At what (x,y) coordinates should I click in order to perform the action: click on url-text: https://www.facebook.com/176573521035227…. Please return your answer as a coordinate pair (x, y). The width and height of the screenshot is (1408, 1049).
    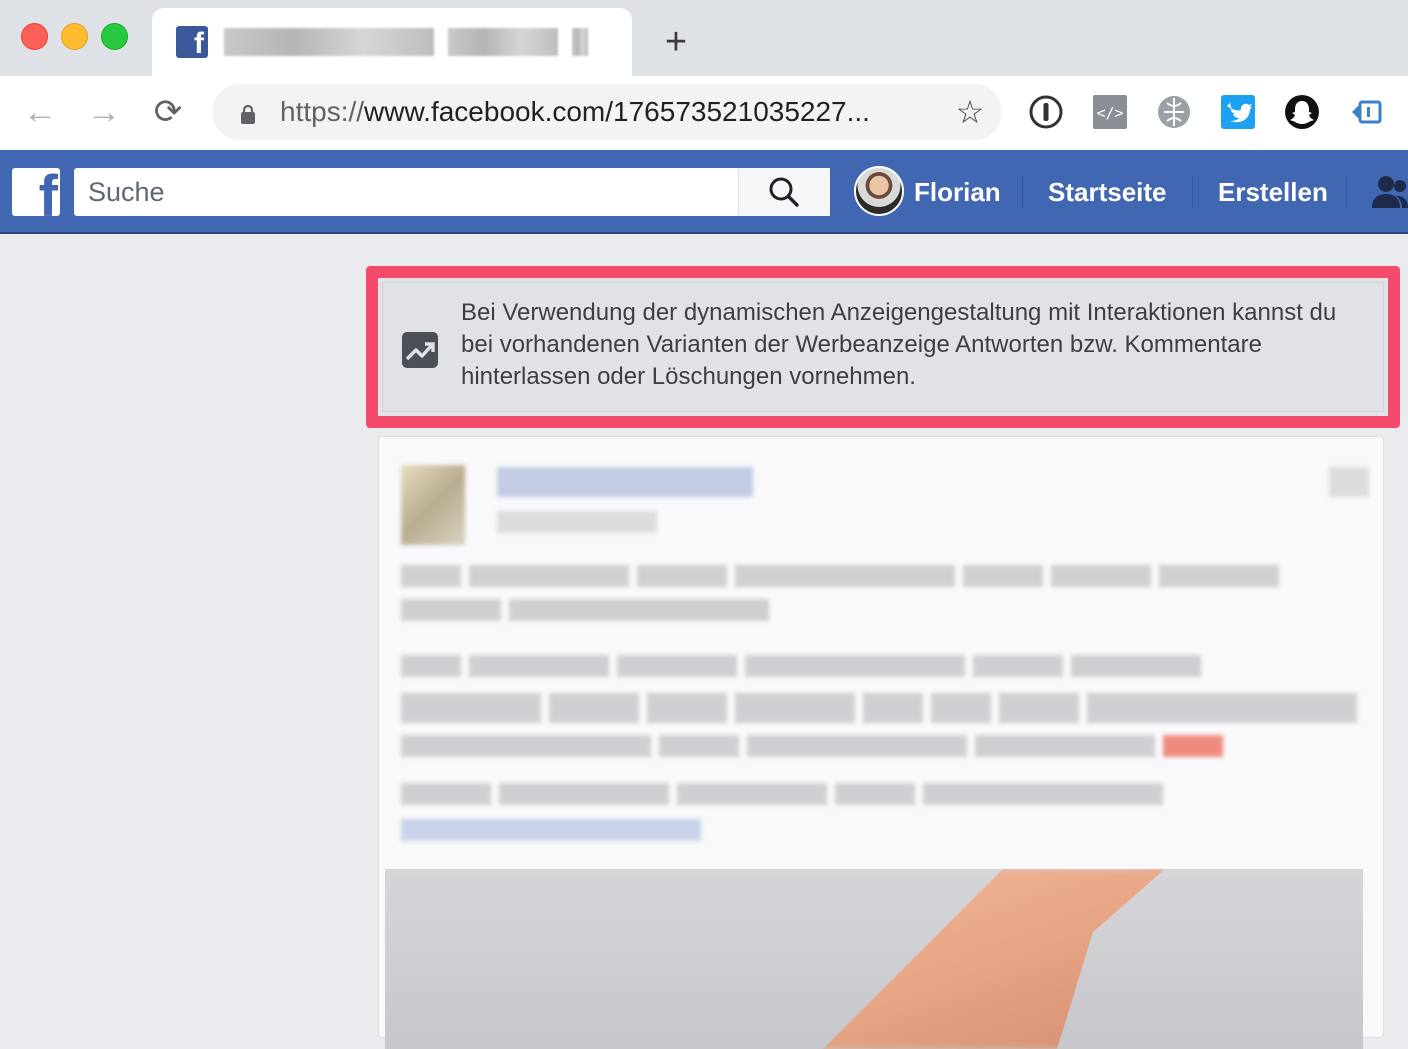
    Looking at the image, I should click on (600, 112).